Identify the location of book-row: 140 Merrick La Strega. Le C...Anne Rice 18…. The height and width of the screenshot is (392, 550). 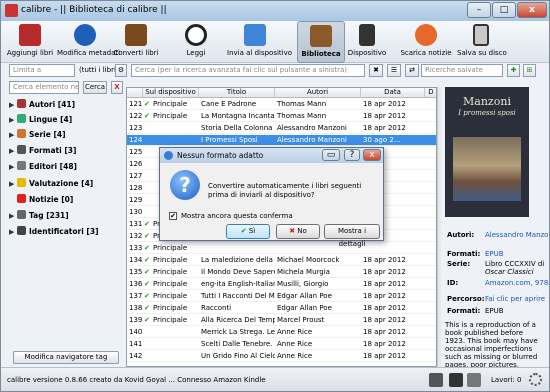
(281, 332).